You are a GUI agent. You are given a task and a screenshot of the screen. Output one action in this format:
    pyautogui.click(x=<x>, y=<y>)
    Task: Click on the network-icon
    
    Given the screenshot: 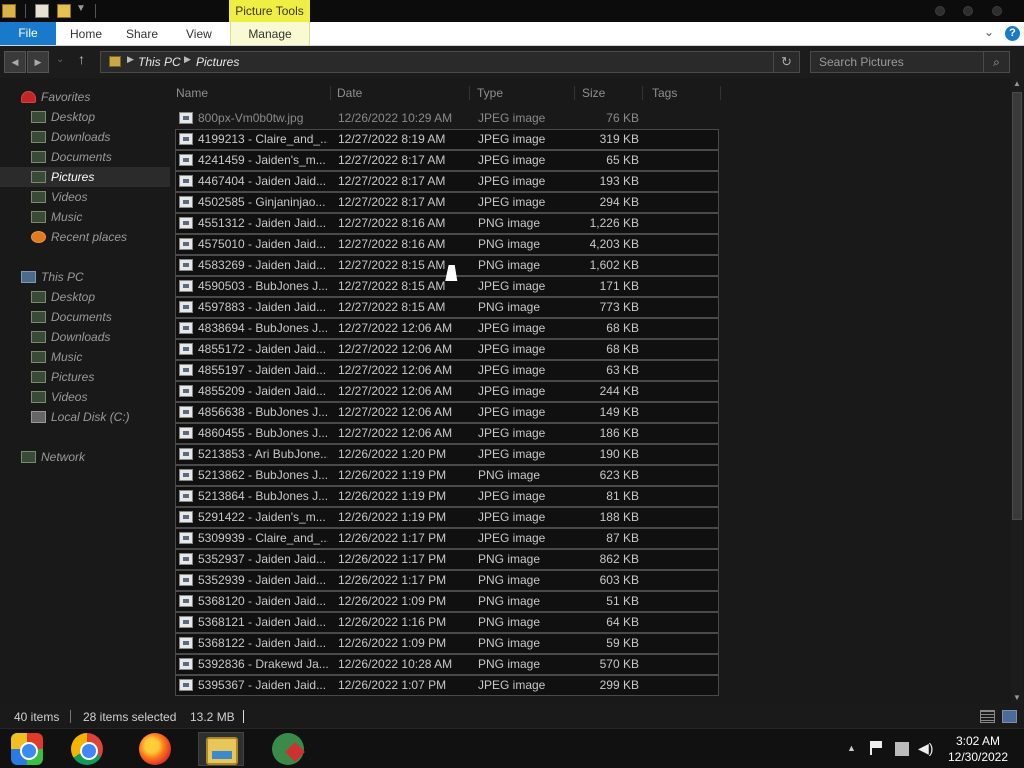 What is the action you would take?
    pyautogui.click(x=902, y=749)
    